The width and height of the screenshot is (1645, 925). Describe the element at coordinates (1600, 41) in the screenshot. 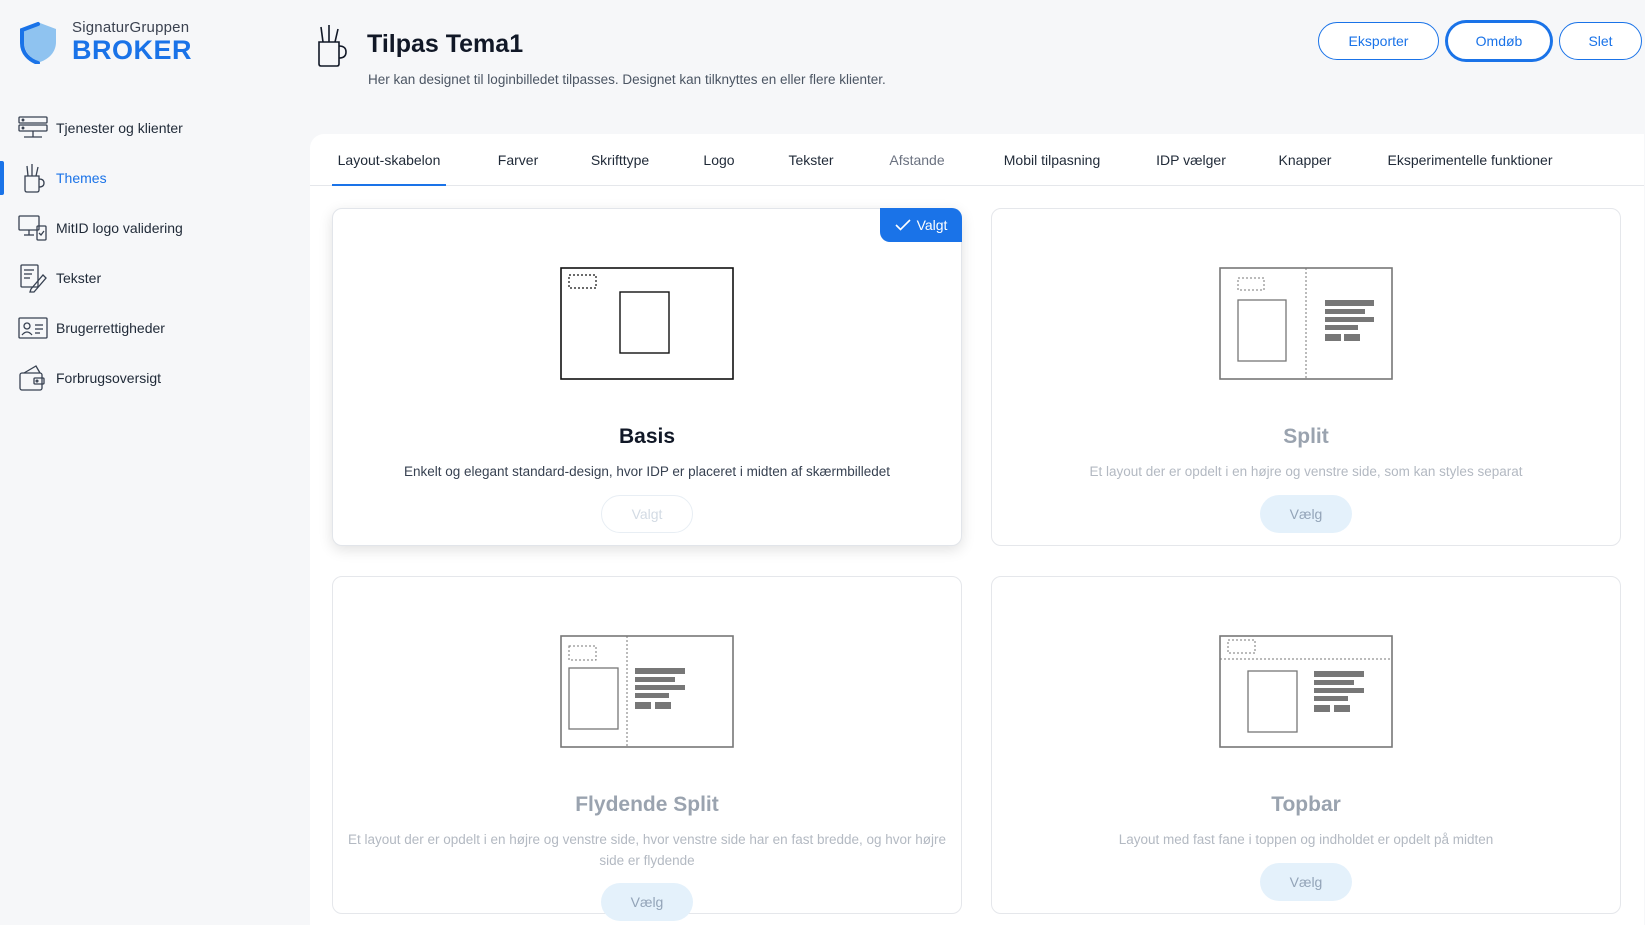

I see `delete-button: Slet` at that location.